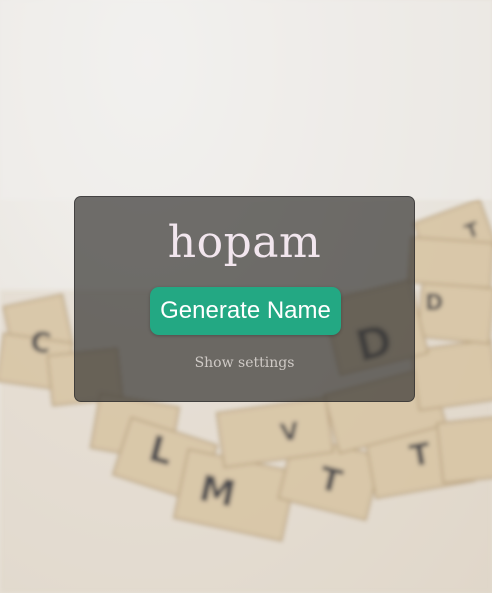 The height and width of the screenshot is (593, 492). Describe the element at coordinates (244, 242) in the screenshot. I see `generated-name: hopam` at that location.